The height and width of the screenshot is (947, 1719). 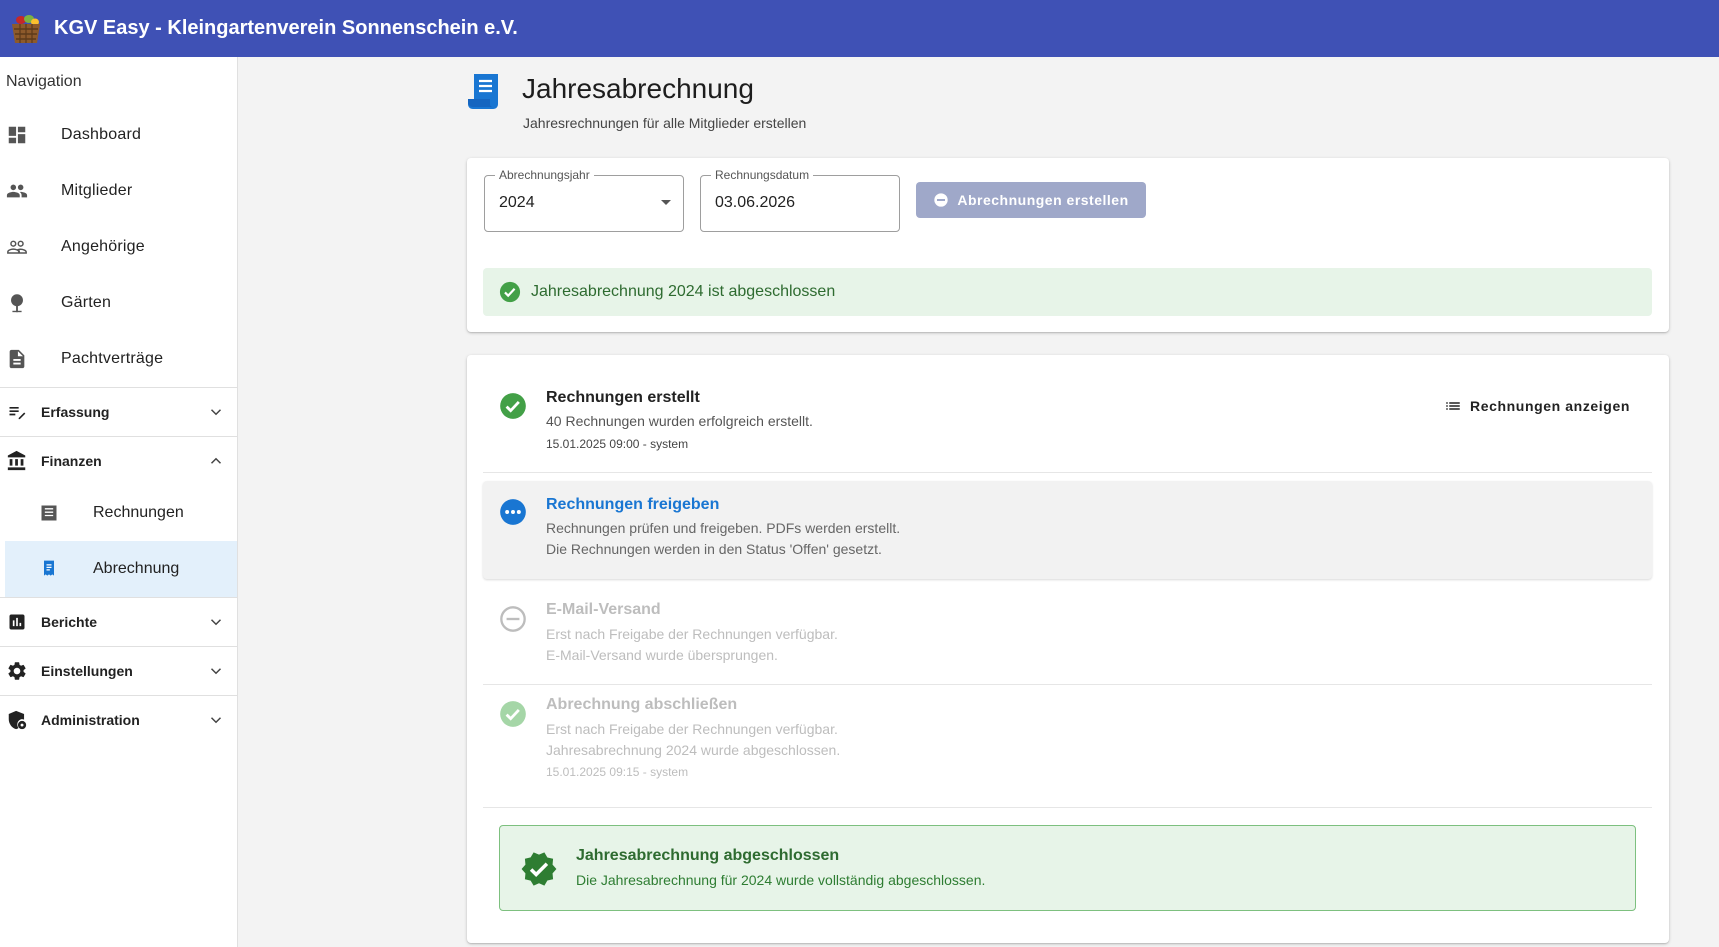 What do you see at coordinates (683, 291) in the screenshot?
I see `status-alert-text: Jahresabrechnung 2024 ist abgeschlossen` at bounding box center [683, 291].